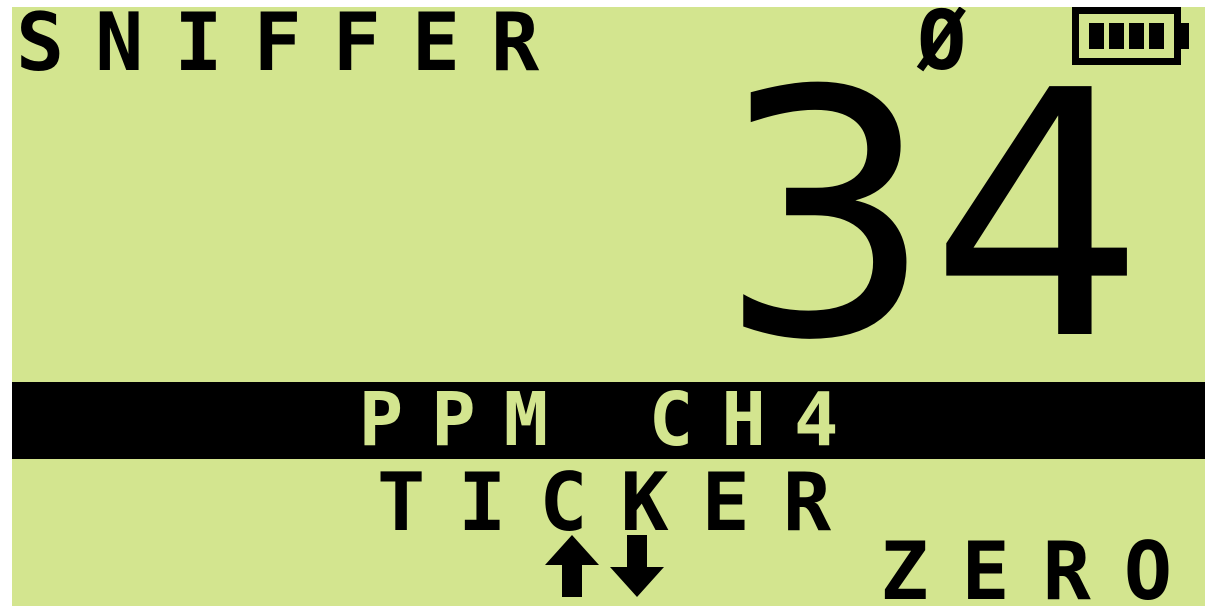 The image size is (1205, 606). What do you see at coordinates (608, 420) in the screenshot?
I see `unit-label: PPM CH4` at bounding box center [608, 420].